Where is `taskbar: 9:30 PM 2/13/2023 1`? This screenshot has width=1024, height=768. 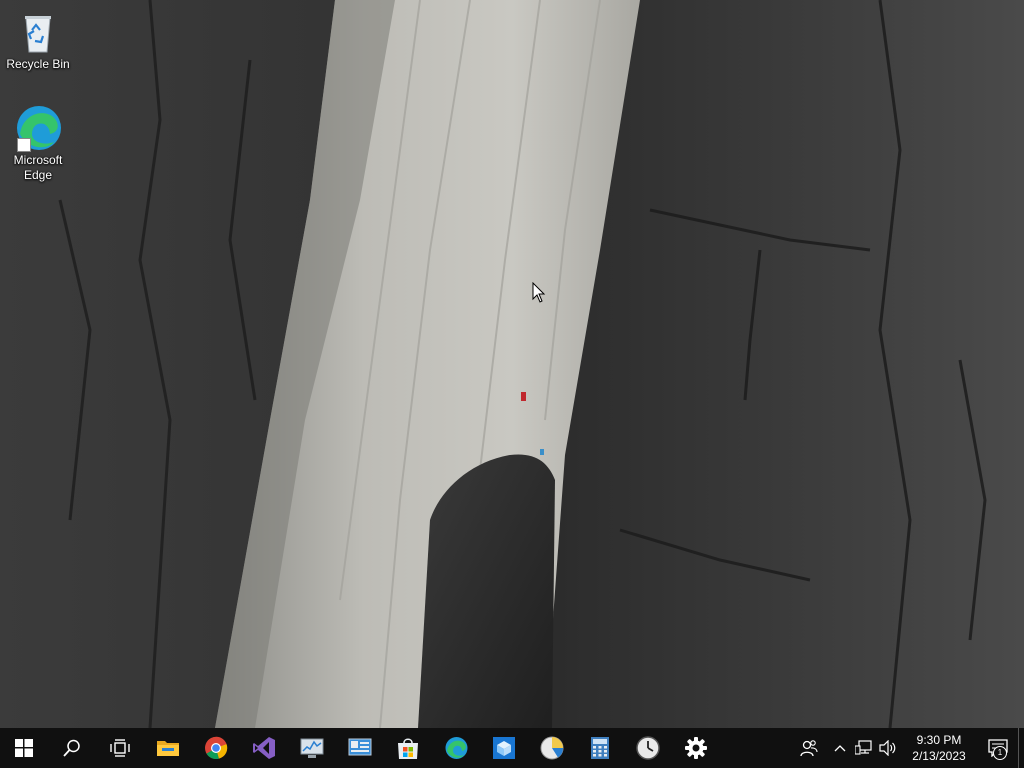 taskbar: 9:30 PM 2/13/2023 1 is located at coordinates (512, 748).